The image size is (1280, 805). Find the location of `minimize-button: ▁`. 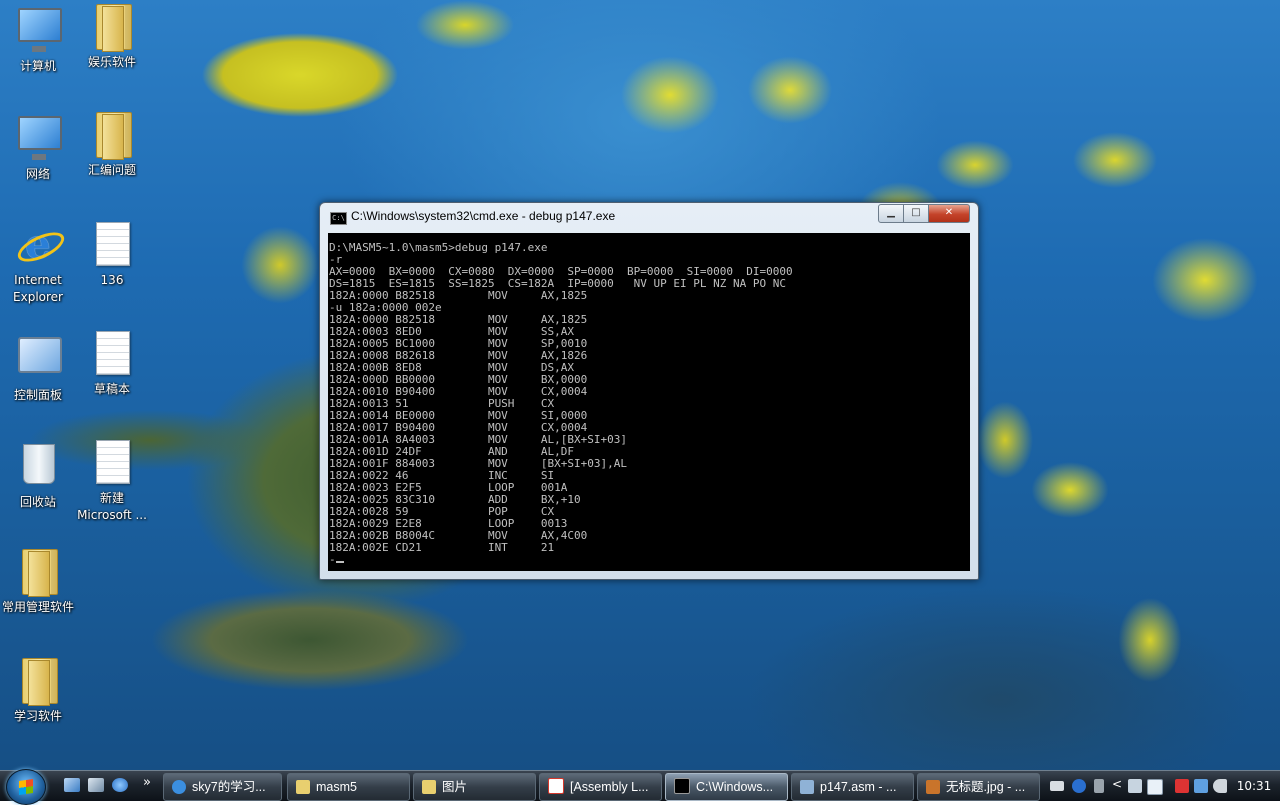

minimize-button: ▁ is located at coordinates (891, 213).